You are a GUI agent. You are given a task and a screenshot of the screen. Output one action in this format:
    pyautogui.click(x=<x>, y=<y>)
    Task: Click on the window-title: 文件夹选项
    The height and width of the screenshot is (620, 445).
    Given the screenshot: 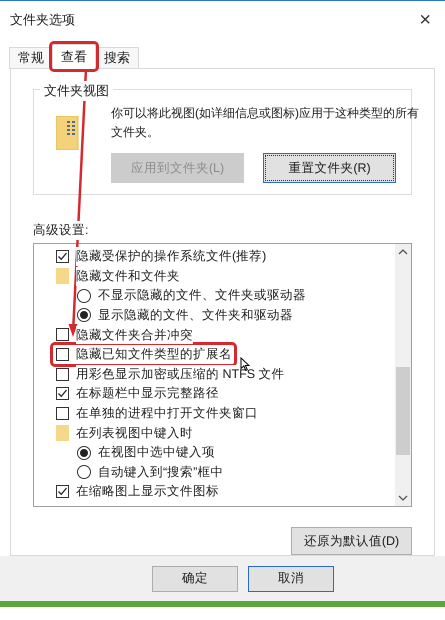 What is the action you would take?
    pyautogui.click(x=42, y=20)
    